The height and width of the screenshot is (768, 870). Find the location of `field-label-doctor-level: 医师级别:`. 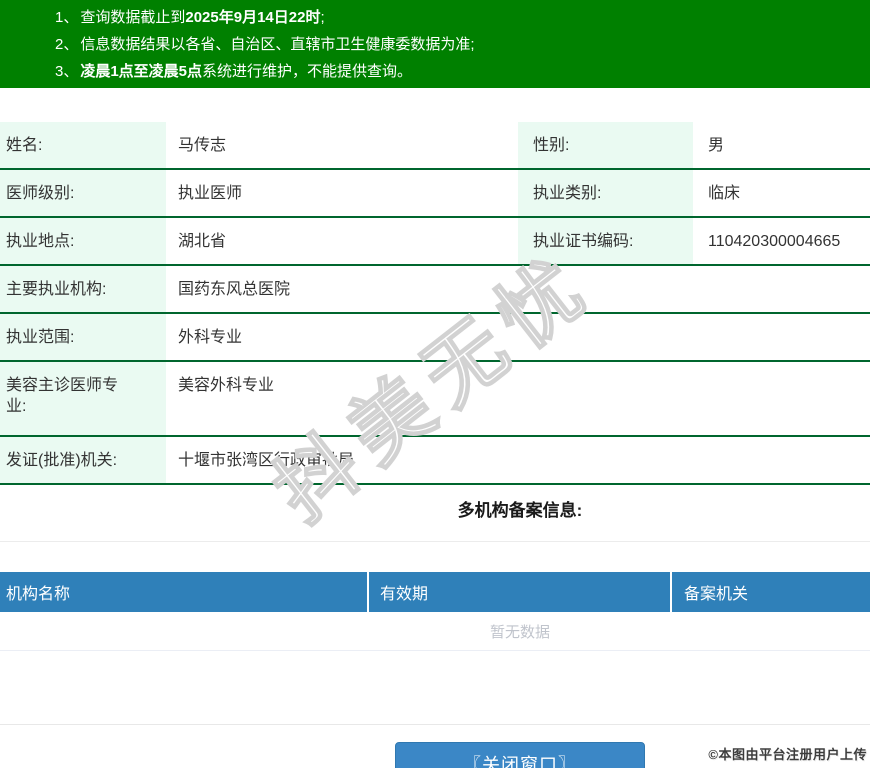

field-label-doctor-level: 医师级别: is located at coordinates (83, 193).